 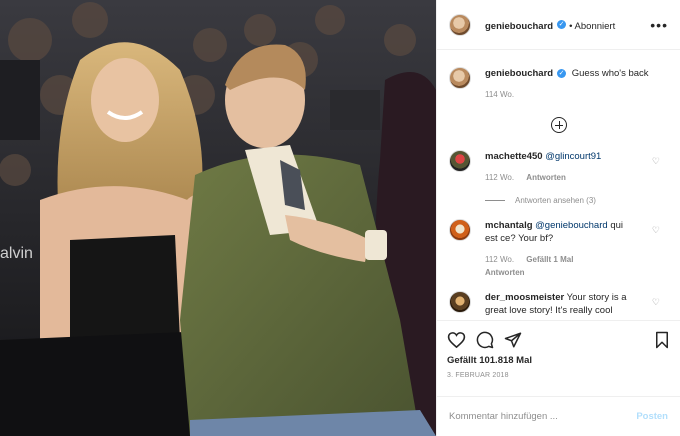 I want to click on author-line: geniebouchard ✓ • Abonniert, so click(x=550, y=25).